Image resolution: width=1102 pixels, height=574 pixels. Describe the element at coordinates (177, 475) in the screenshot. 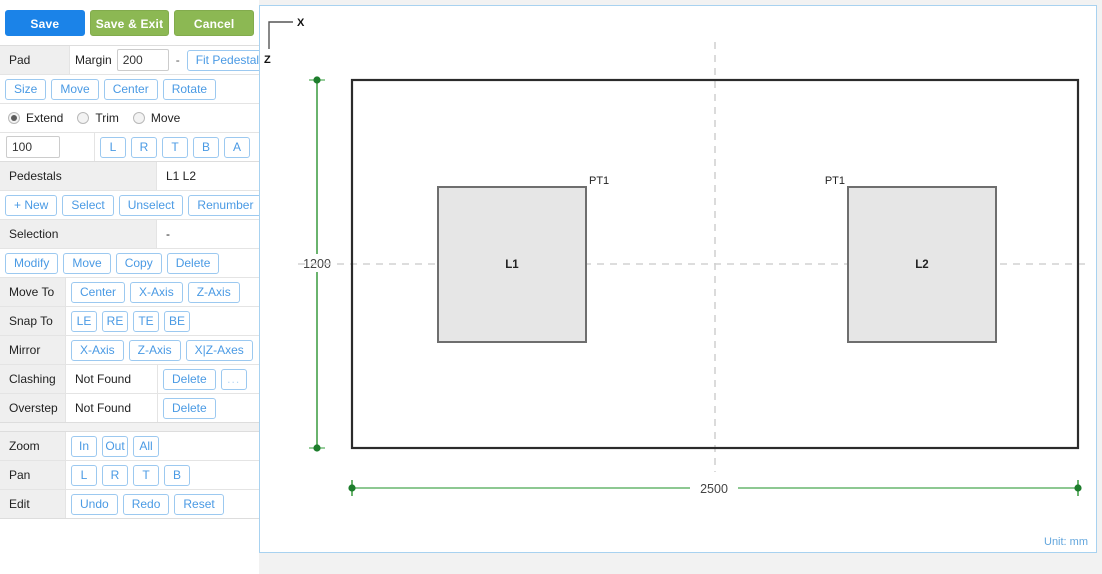

I see `pan-bottom-button: B` at that location.